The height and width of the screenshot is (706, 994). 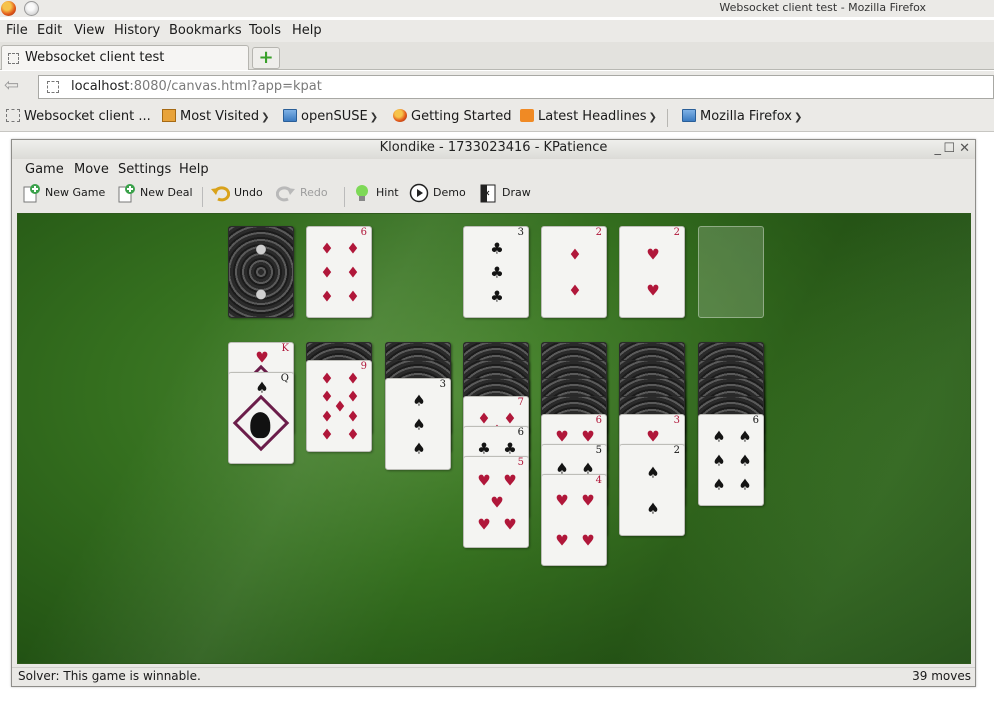 What do you see at coordinates (452, 116) in the screenshot?
I see `bookmark-getting-started: Getting Started` at bounding box center [452, 116].